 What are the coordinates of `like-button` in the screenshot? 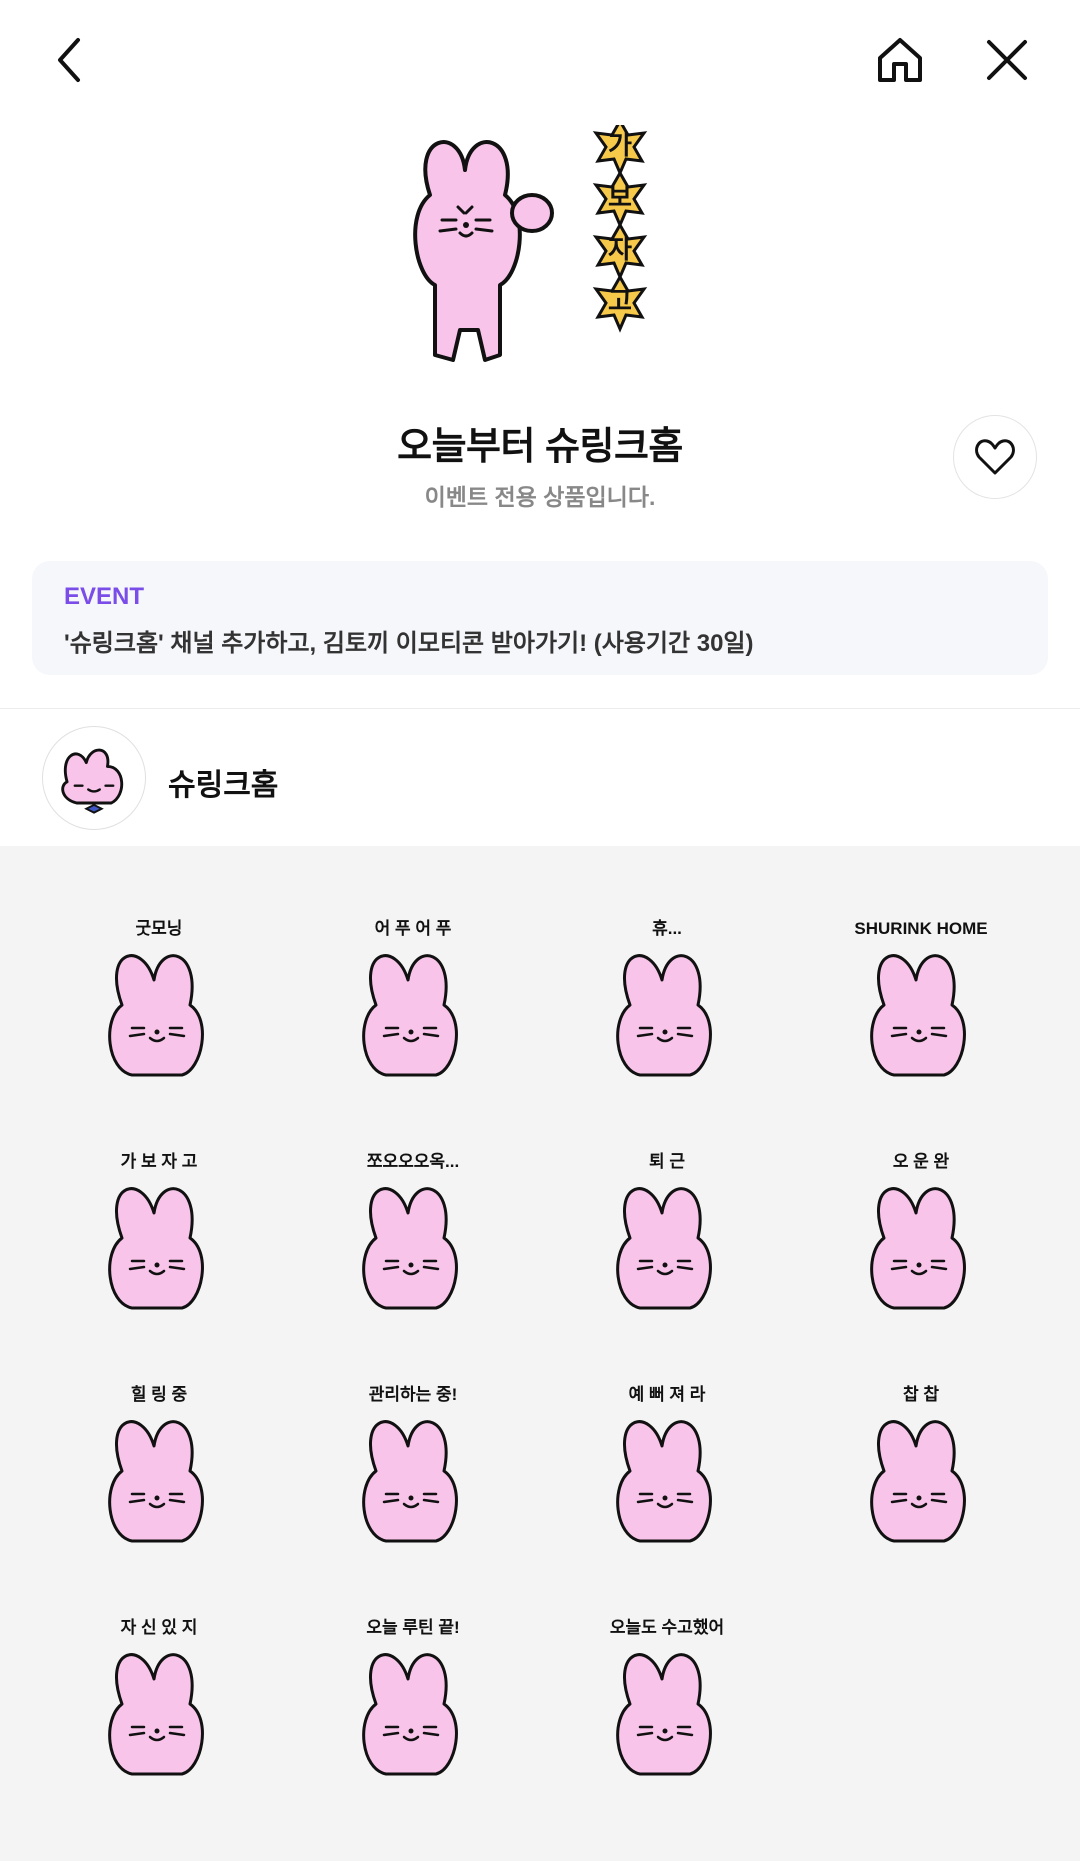 It's located at (995, 457).